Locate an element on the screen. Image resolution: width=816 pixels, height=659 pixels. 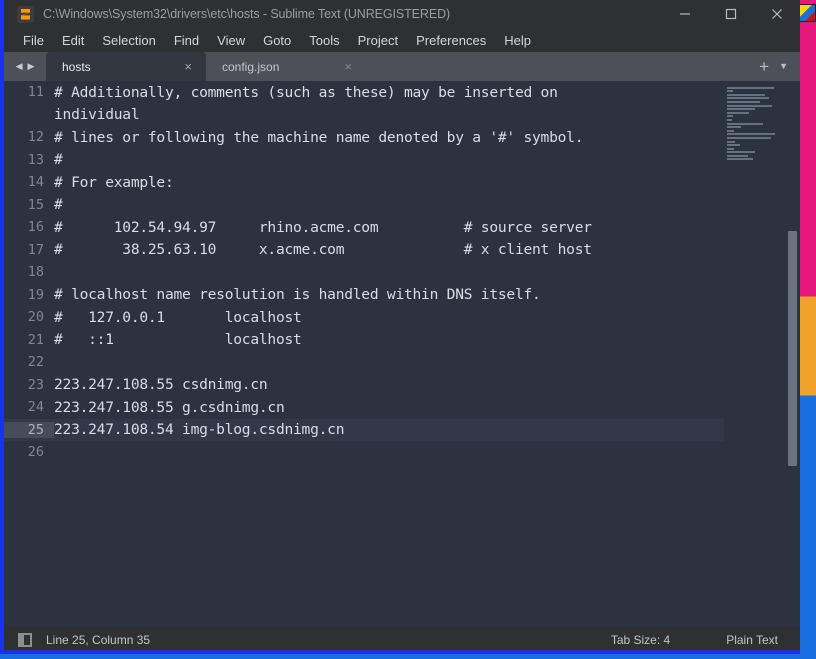
code-line: 18 is located at coordinates (364, 272).